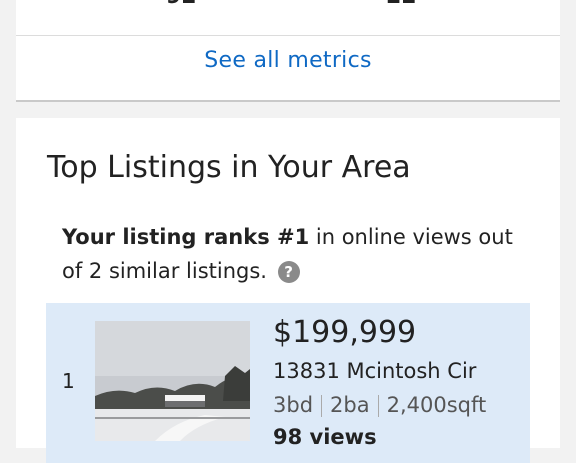  What do you see at coordinates (186, 237) in the screenshot?
I see `rank-highlight: Your listing ranks #1` at bounding box center [186, 237].